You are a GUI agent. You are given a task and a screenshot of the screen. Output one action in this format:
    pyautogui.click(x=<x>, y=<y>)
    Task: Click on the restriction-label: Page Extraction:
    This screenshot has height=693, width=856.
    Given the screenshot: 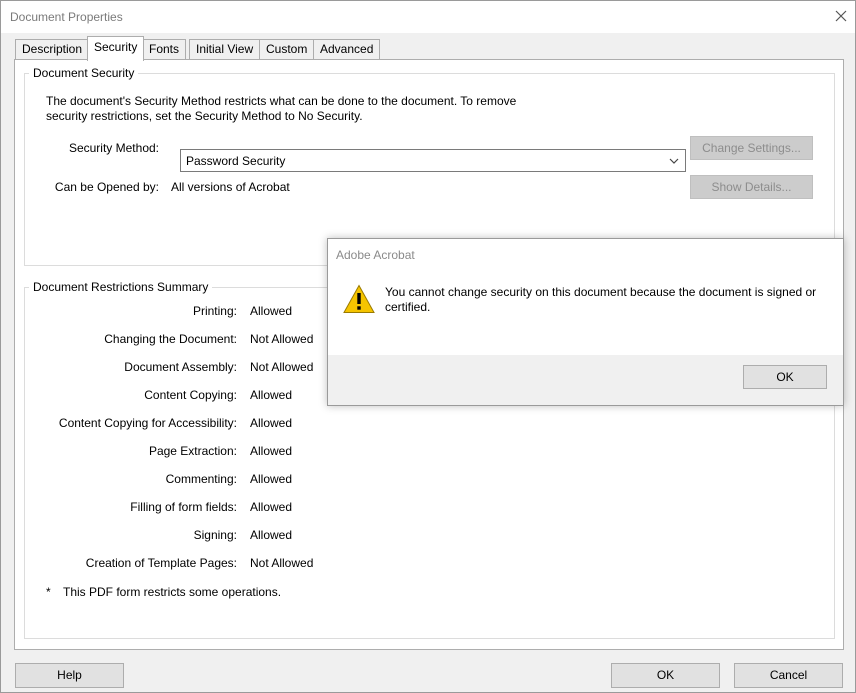 What is the action you would take?
    pyautogui.click(x=192, y=451)
    